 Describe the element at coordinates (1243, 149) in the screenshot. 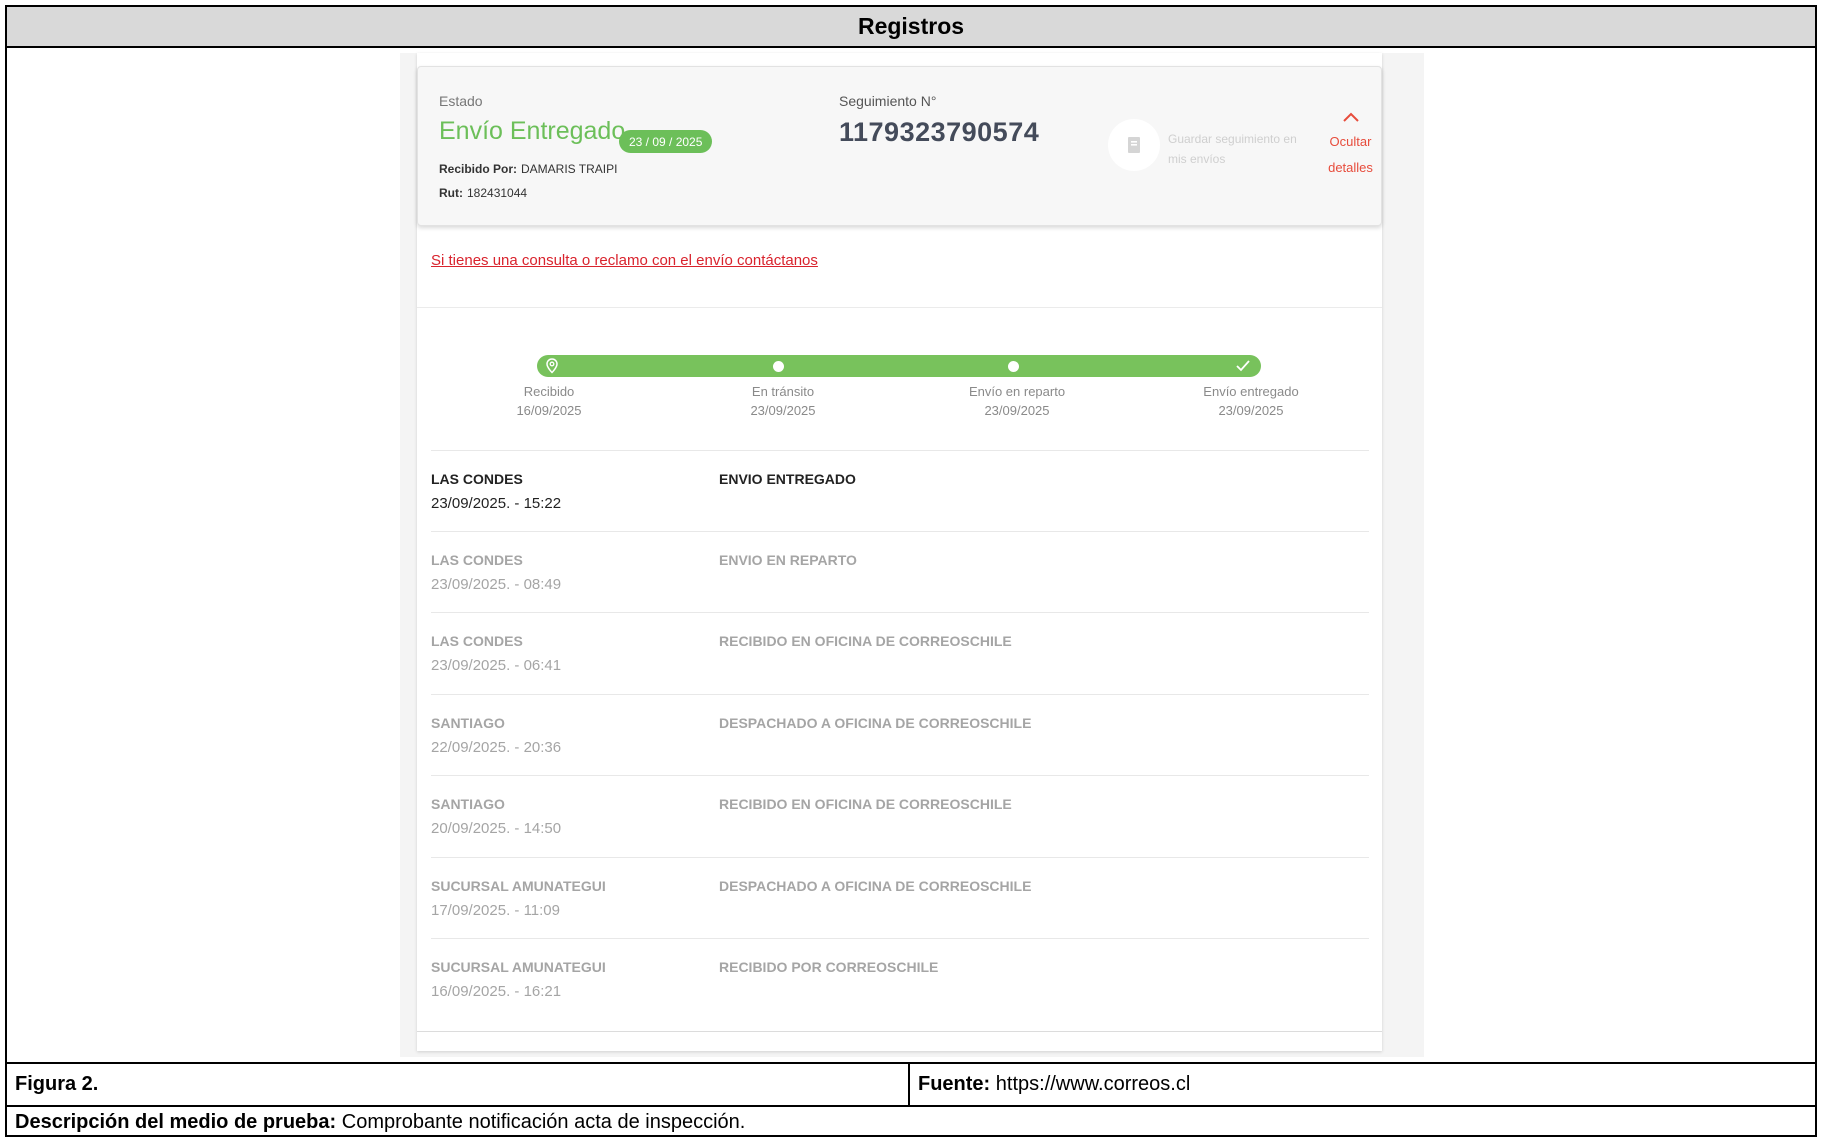

I see `save-tracking-text: Guardar seguimiento en mis envíos` at that location.